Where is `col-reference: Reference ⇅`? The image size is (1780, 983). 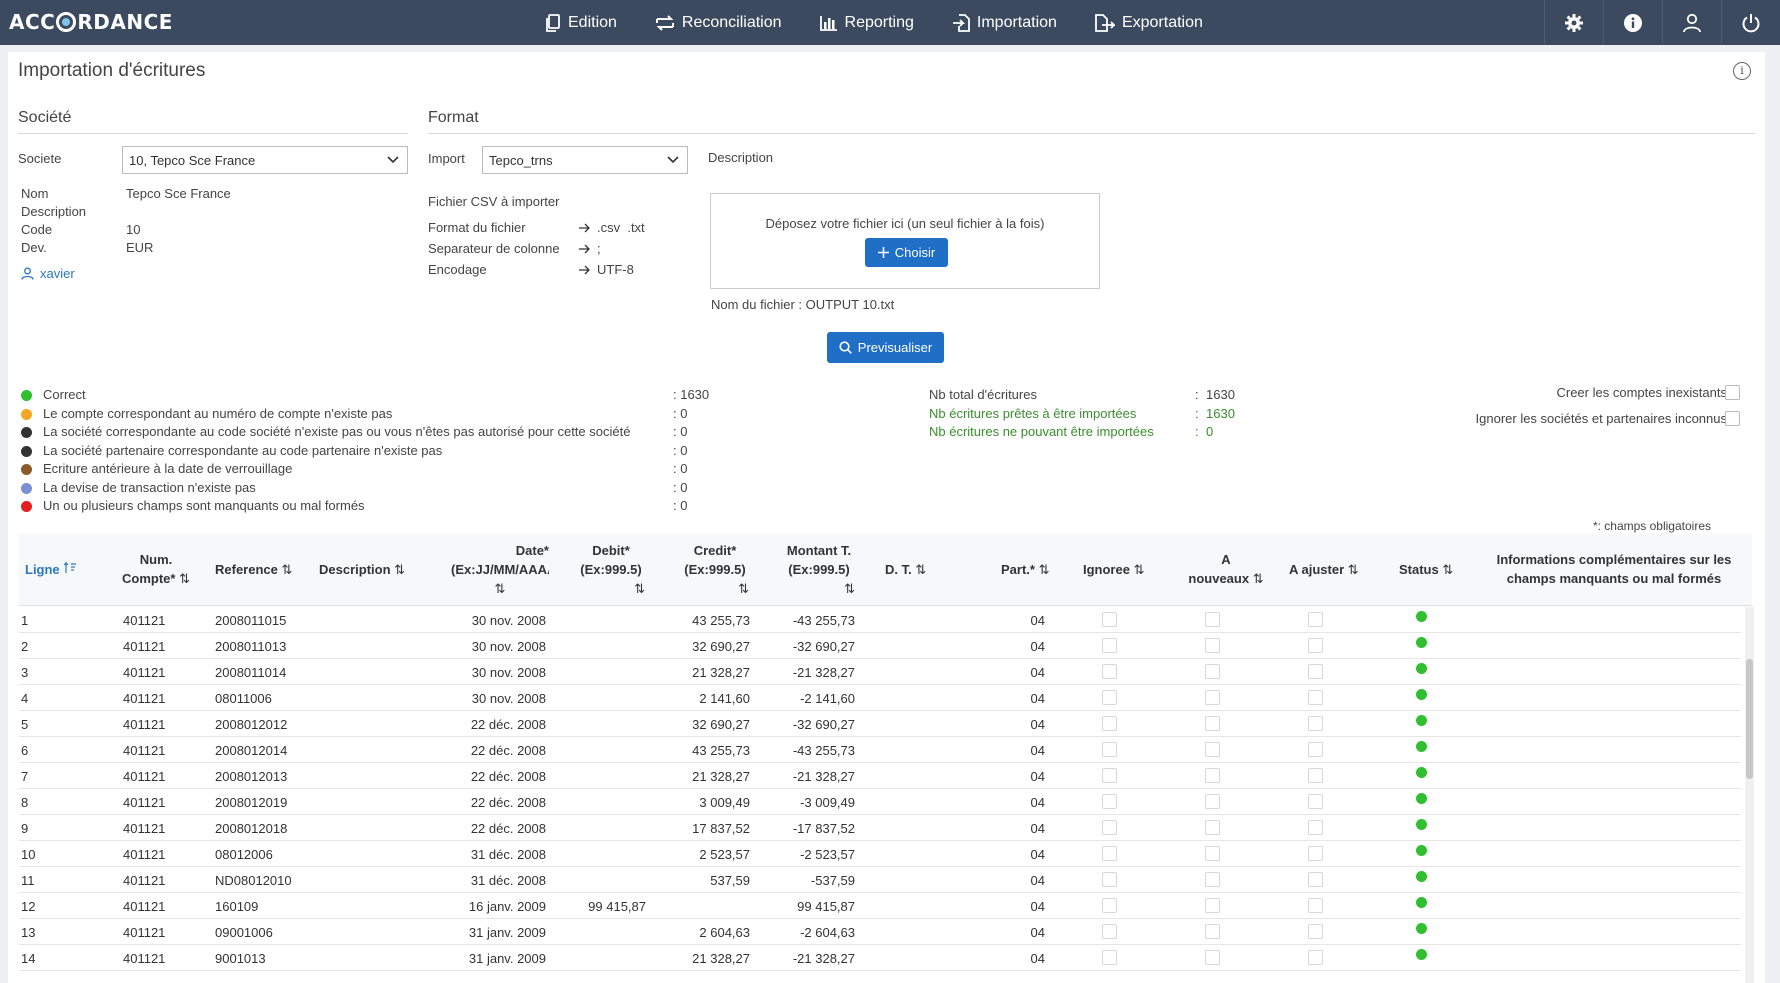 col-reference: Reference ⇅ is located at coordinates (253, 569).